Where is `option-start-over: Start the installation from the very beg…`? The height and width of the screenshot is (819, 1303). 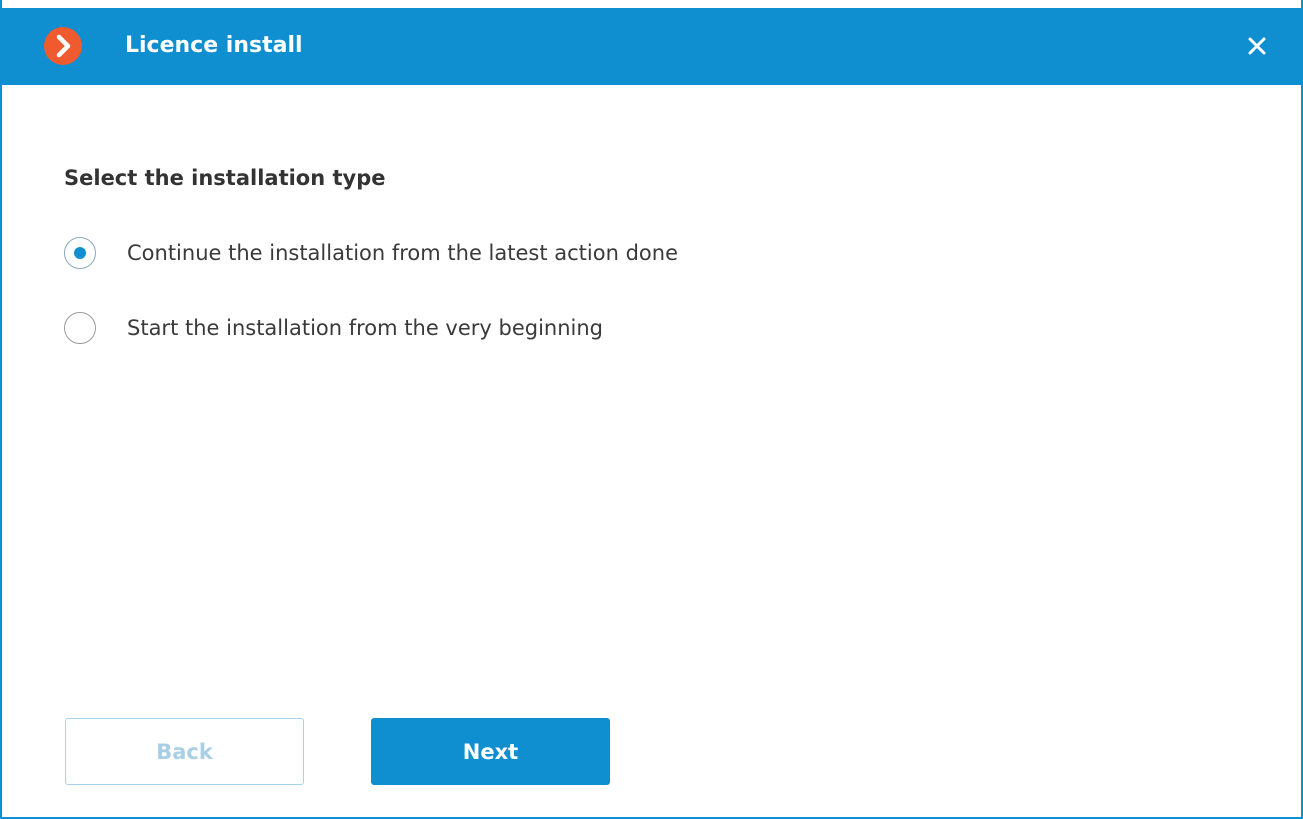 option-start-over: Start the installation from the very beg… is located at coordinates (333, 328).